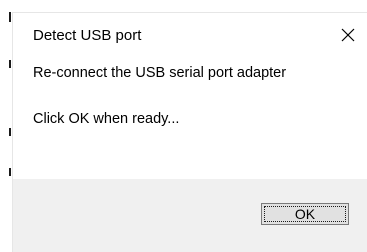 The width and height of the screenshot is (367, 252). I want to click on close-button, so click(348, 35).